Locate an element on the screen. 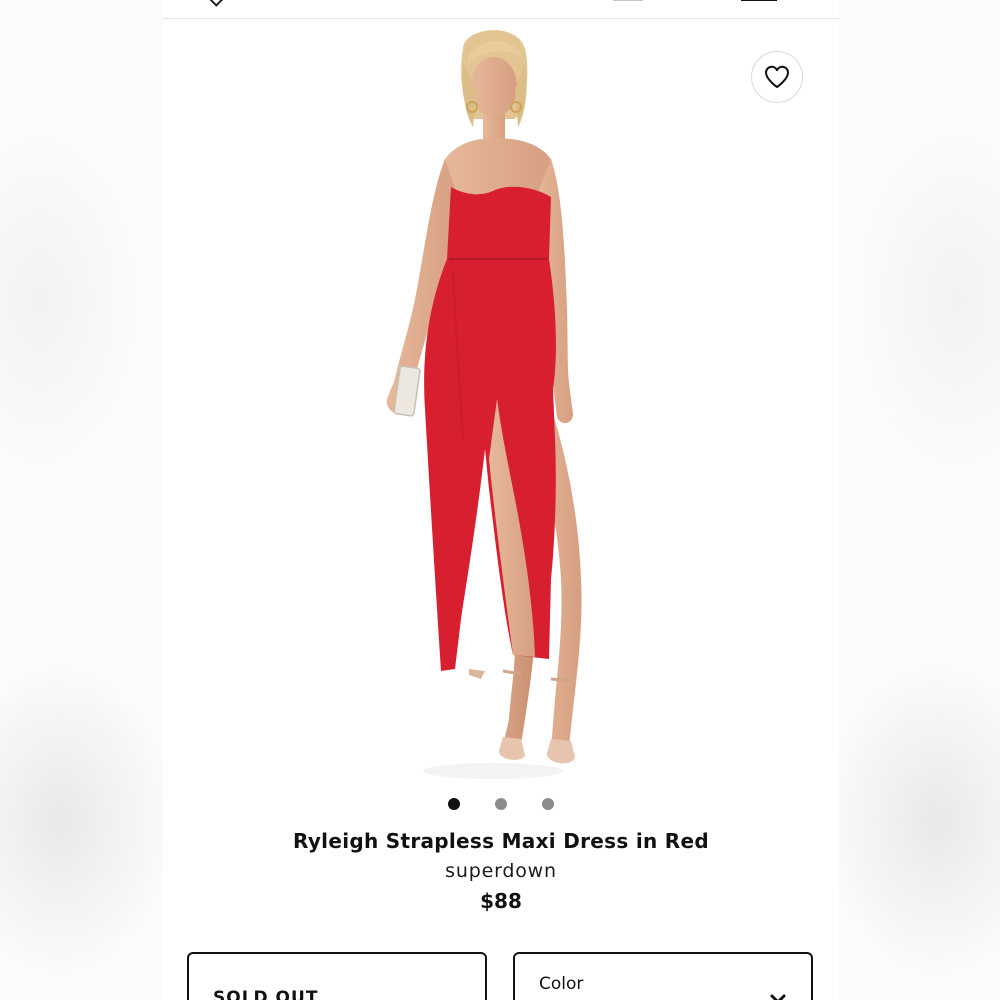 This screenshot has height=1000, width=1000. top-nav-bar is located at coordinates (501, 9).